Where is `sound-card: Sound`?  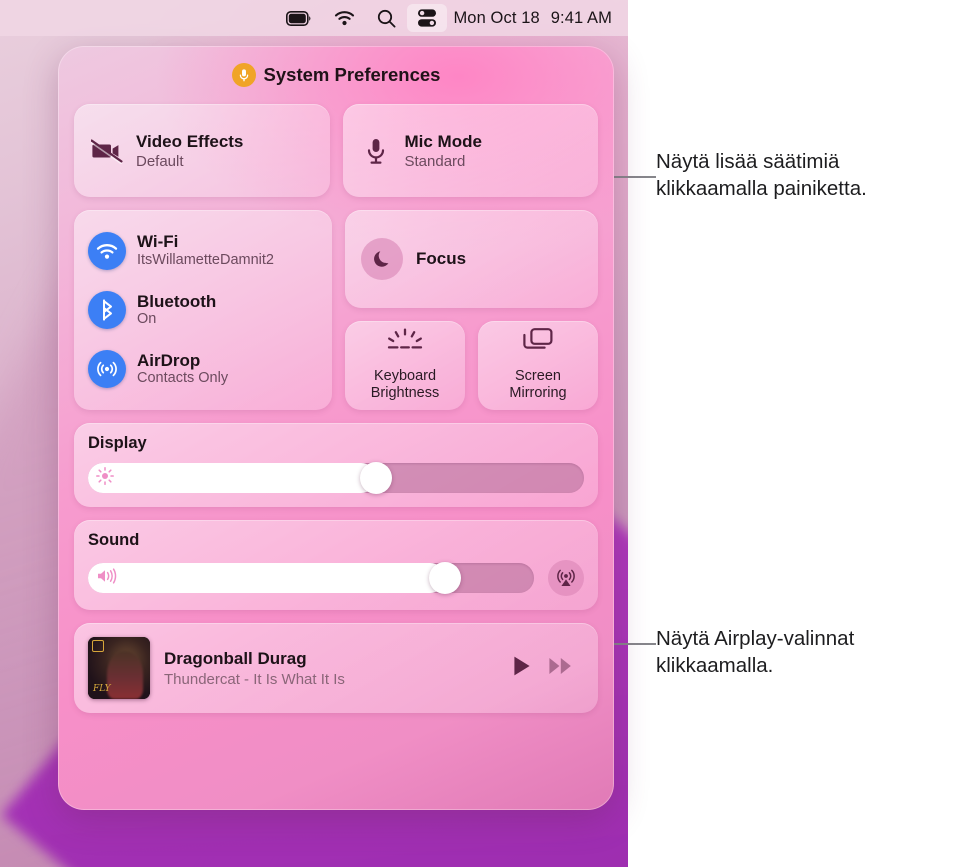
sound-card: Sound is located at coordinates (336, 565).